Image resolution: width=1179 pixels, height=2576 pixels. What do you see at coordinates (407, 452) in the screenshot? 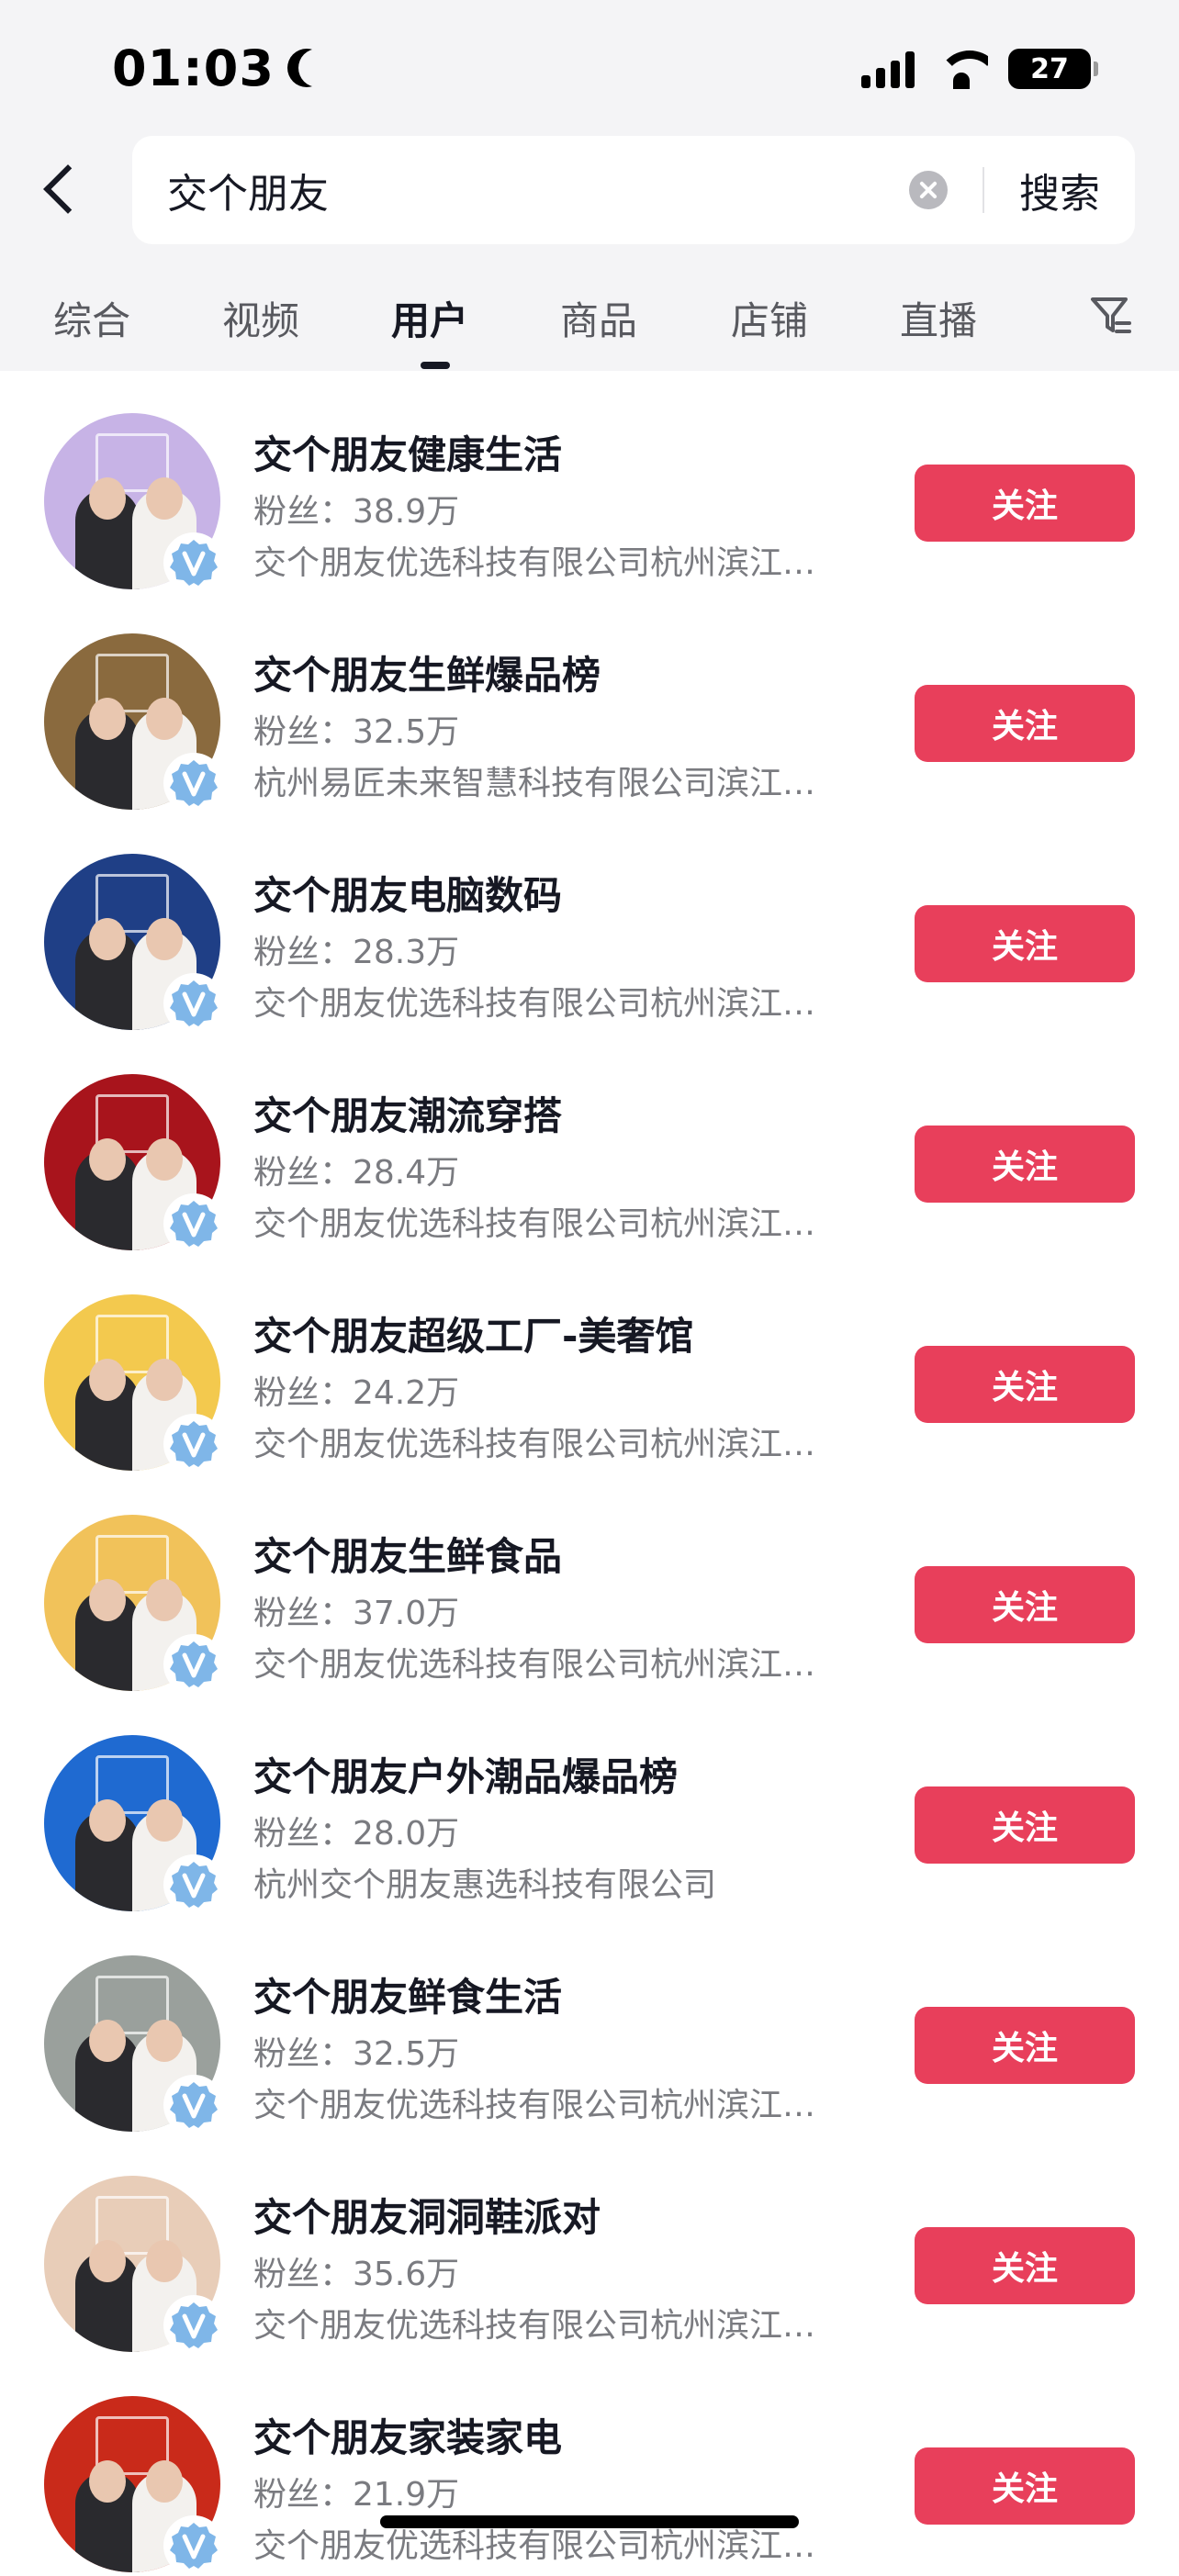
I see `user-name: 交个朋友健康生活` at bounding box center [407, 452].